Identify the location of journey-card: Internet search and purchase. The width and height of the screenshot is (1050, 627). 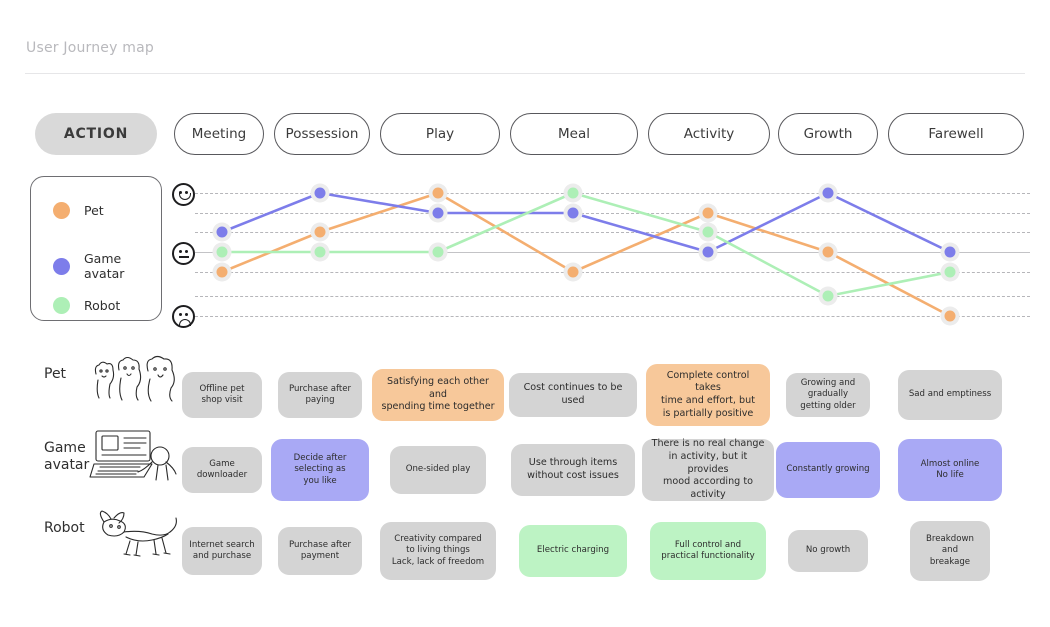
(222, 551).